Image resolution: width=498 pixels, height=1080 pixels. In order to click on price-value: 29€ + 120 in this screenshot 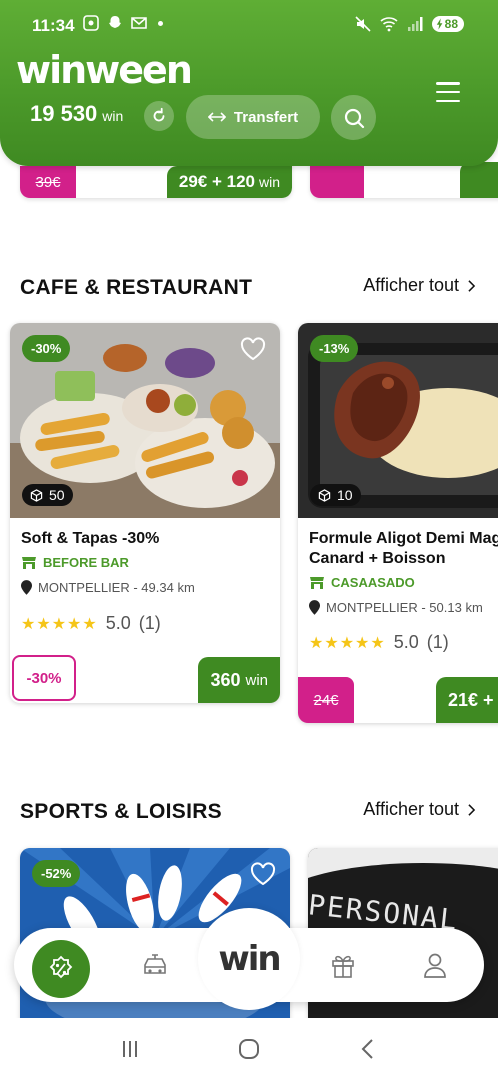, I will do `click(216, 181)`.